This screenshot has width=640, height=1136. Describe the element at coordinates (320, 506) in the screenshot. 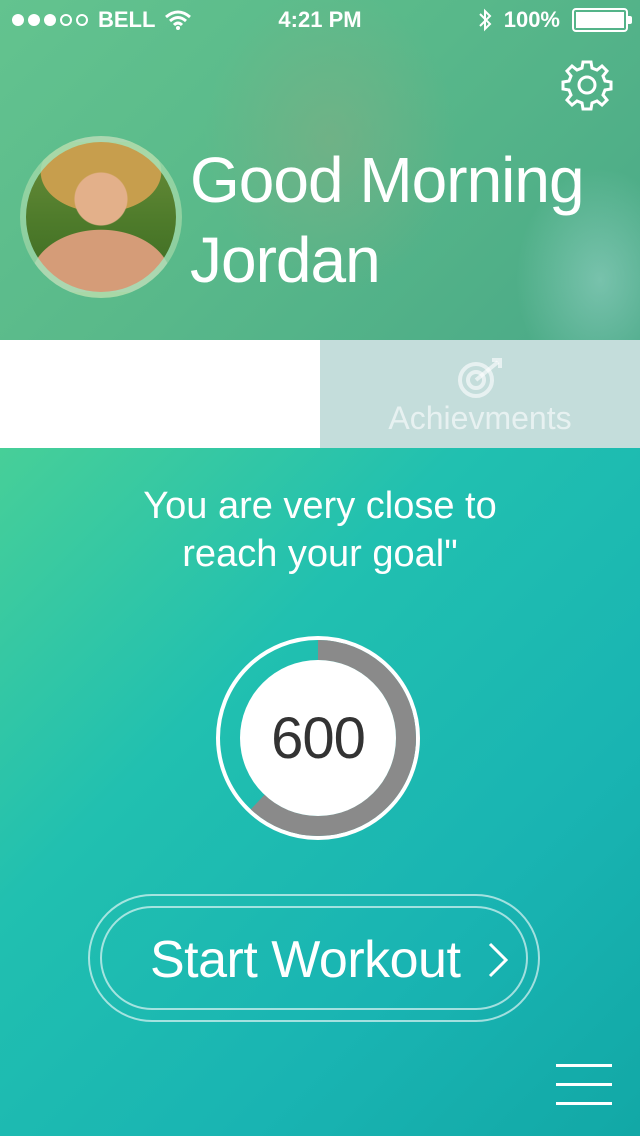

I see `message-line-1: You are very close to` at that location.